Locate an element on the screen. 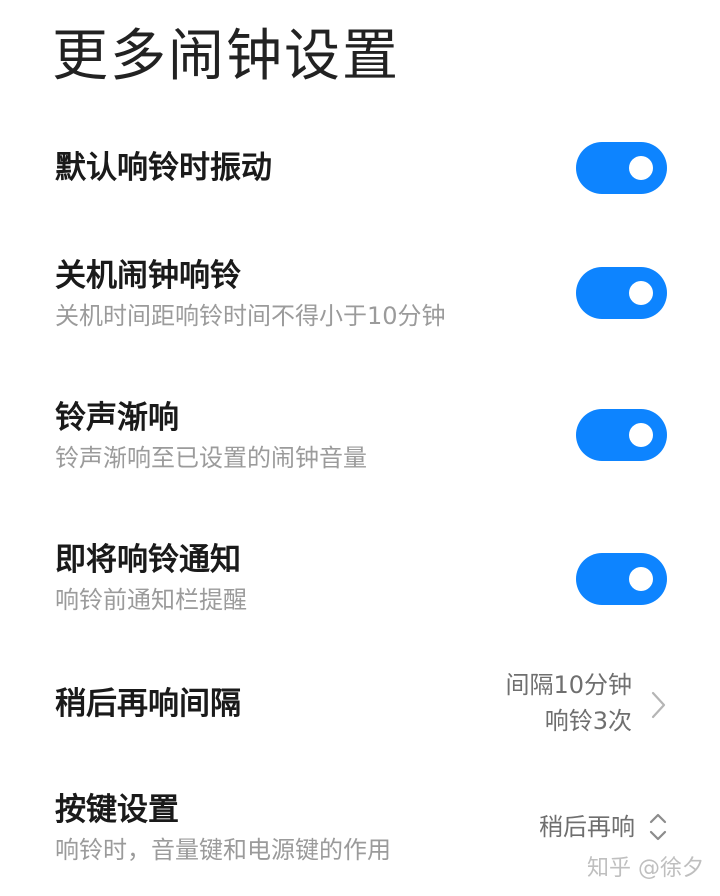  setting-description: 关机时间距响铃时间不得小于10分钟 is located at coordinates (250, 316).